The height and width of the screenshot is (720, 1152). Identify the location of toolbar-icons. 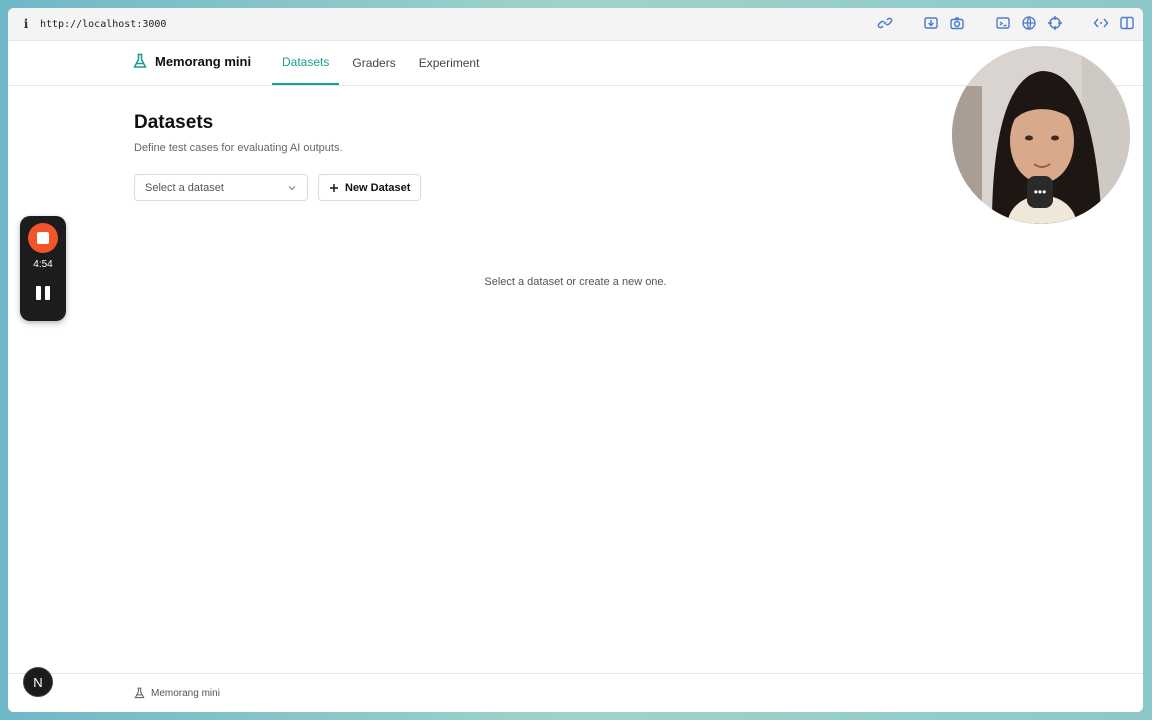
(1006, 23).